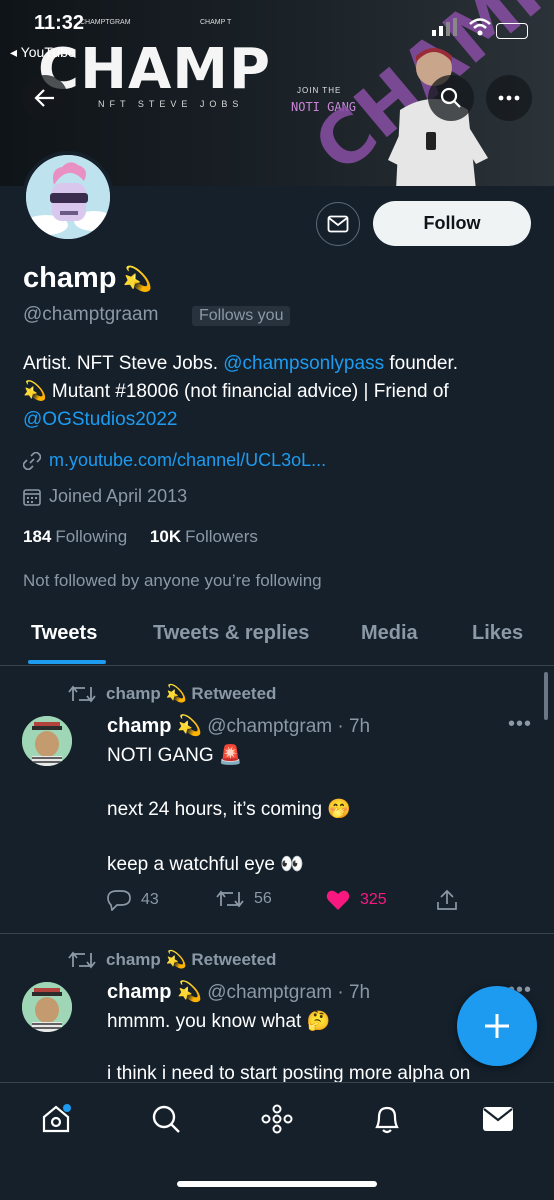 This screenshot has width=554, height=1200. I want to click on profile-handle: @champtgraam, so click(91, 314).